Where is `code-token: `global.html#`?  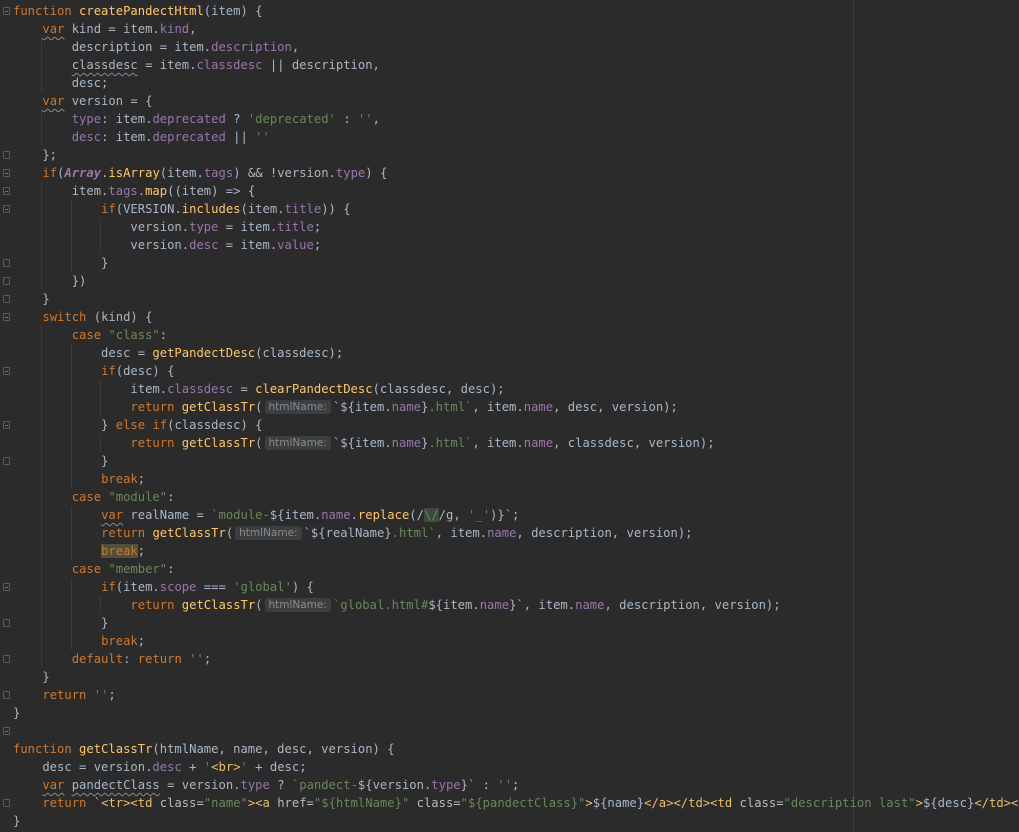 code-token: `global.html# is located at coordinates (380, 605).